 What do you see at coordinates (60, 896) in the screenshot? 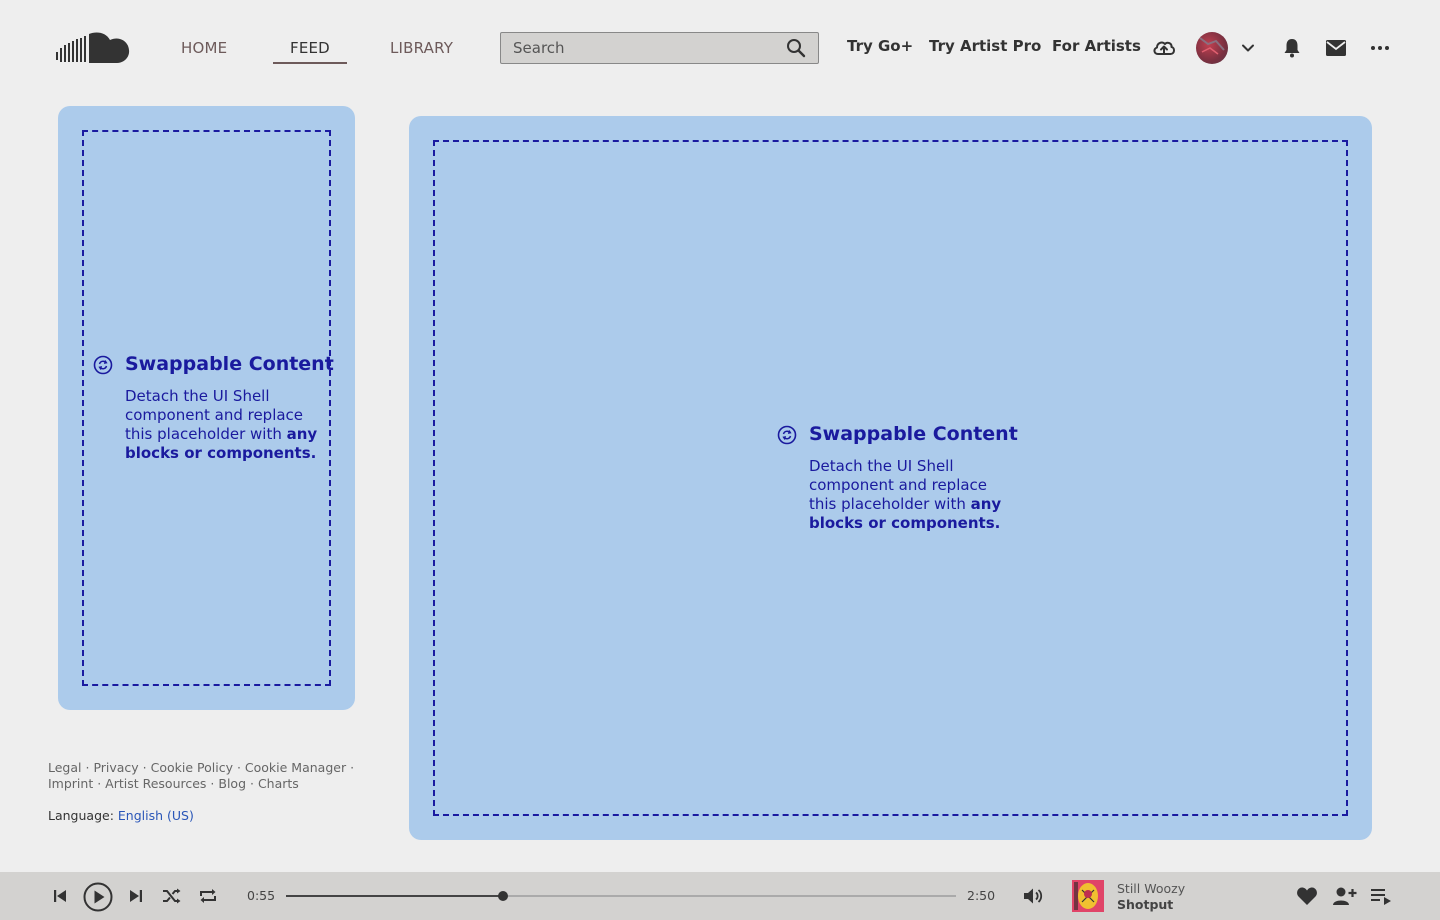
I see `skip-previous-icon` at bounding box center [60, 896].